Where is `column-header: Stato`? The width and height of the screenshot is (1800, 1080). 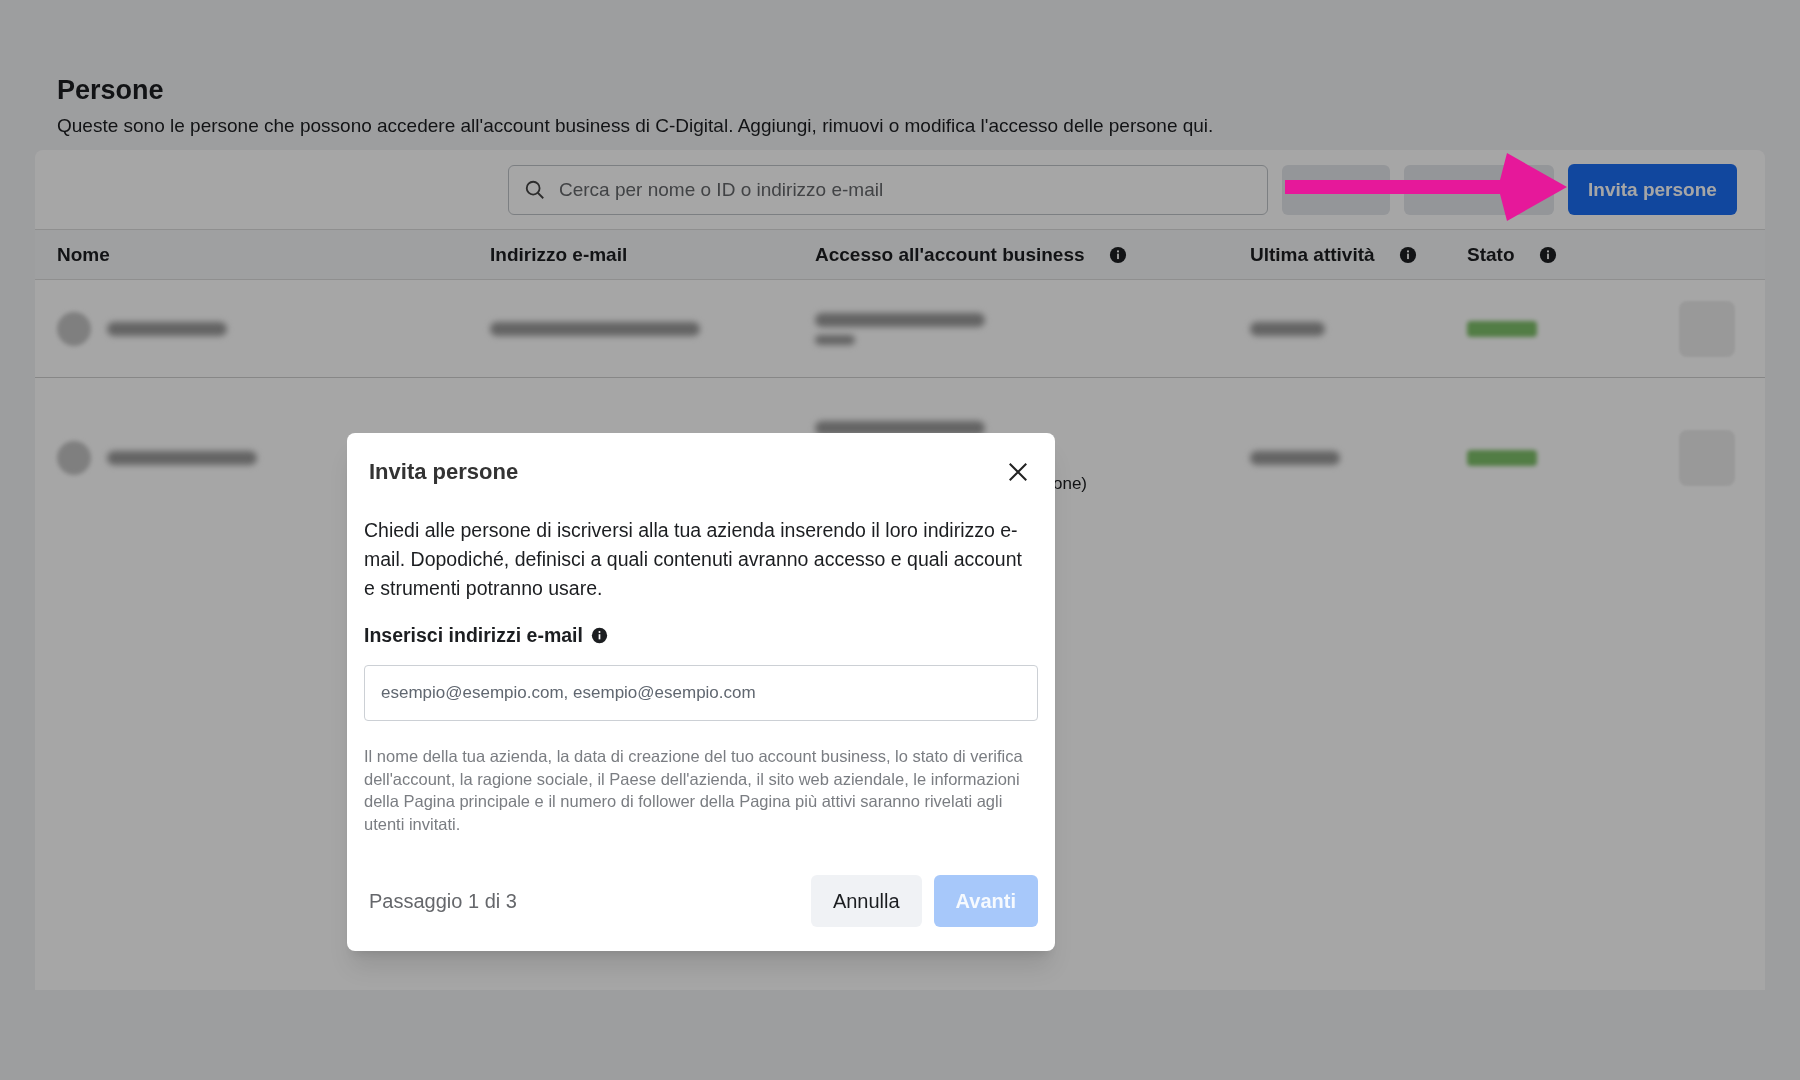
column-header: Stato is located at coordinates (1491, 254).